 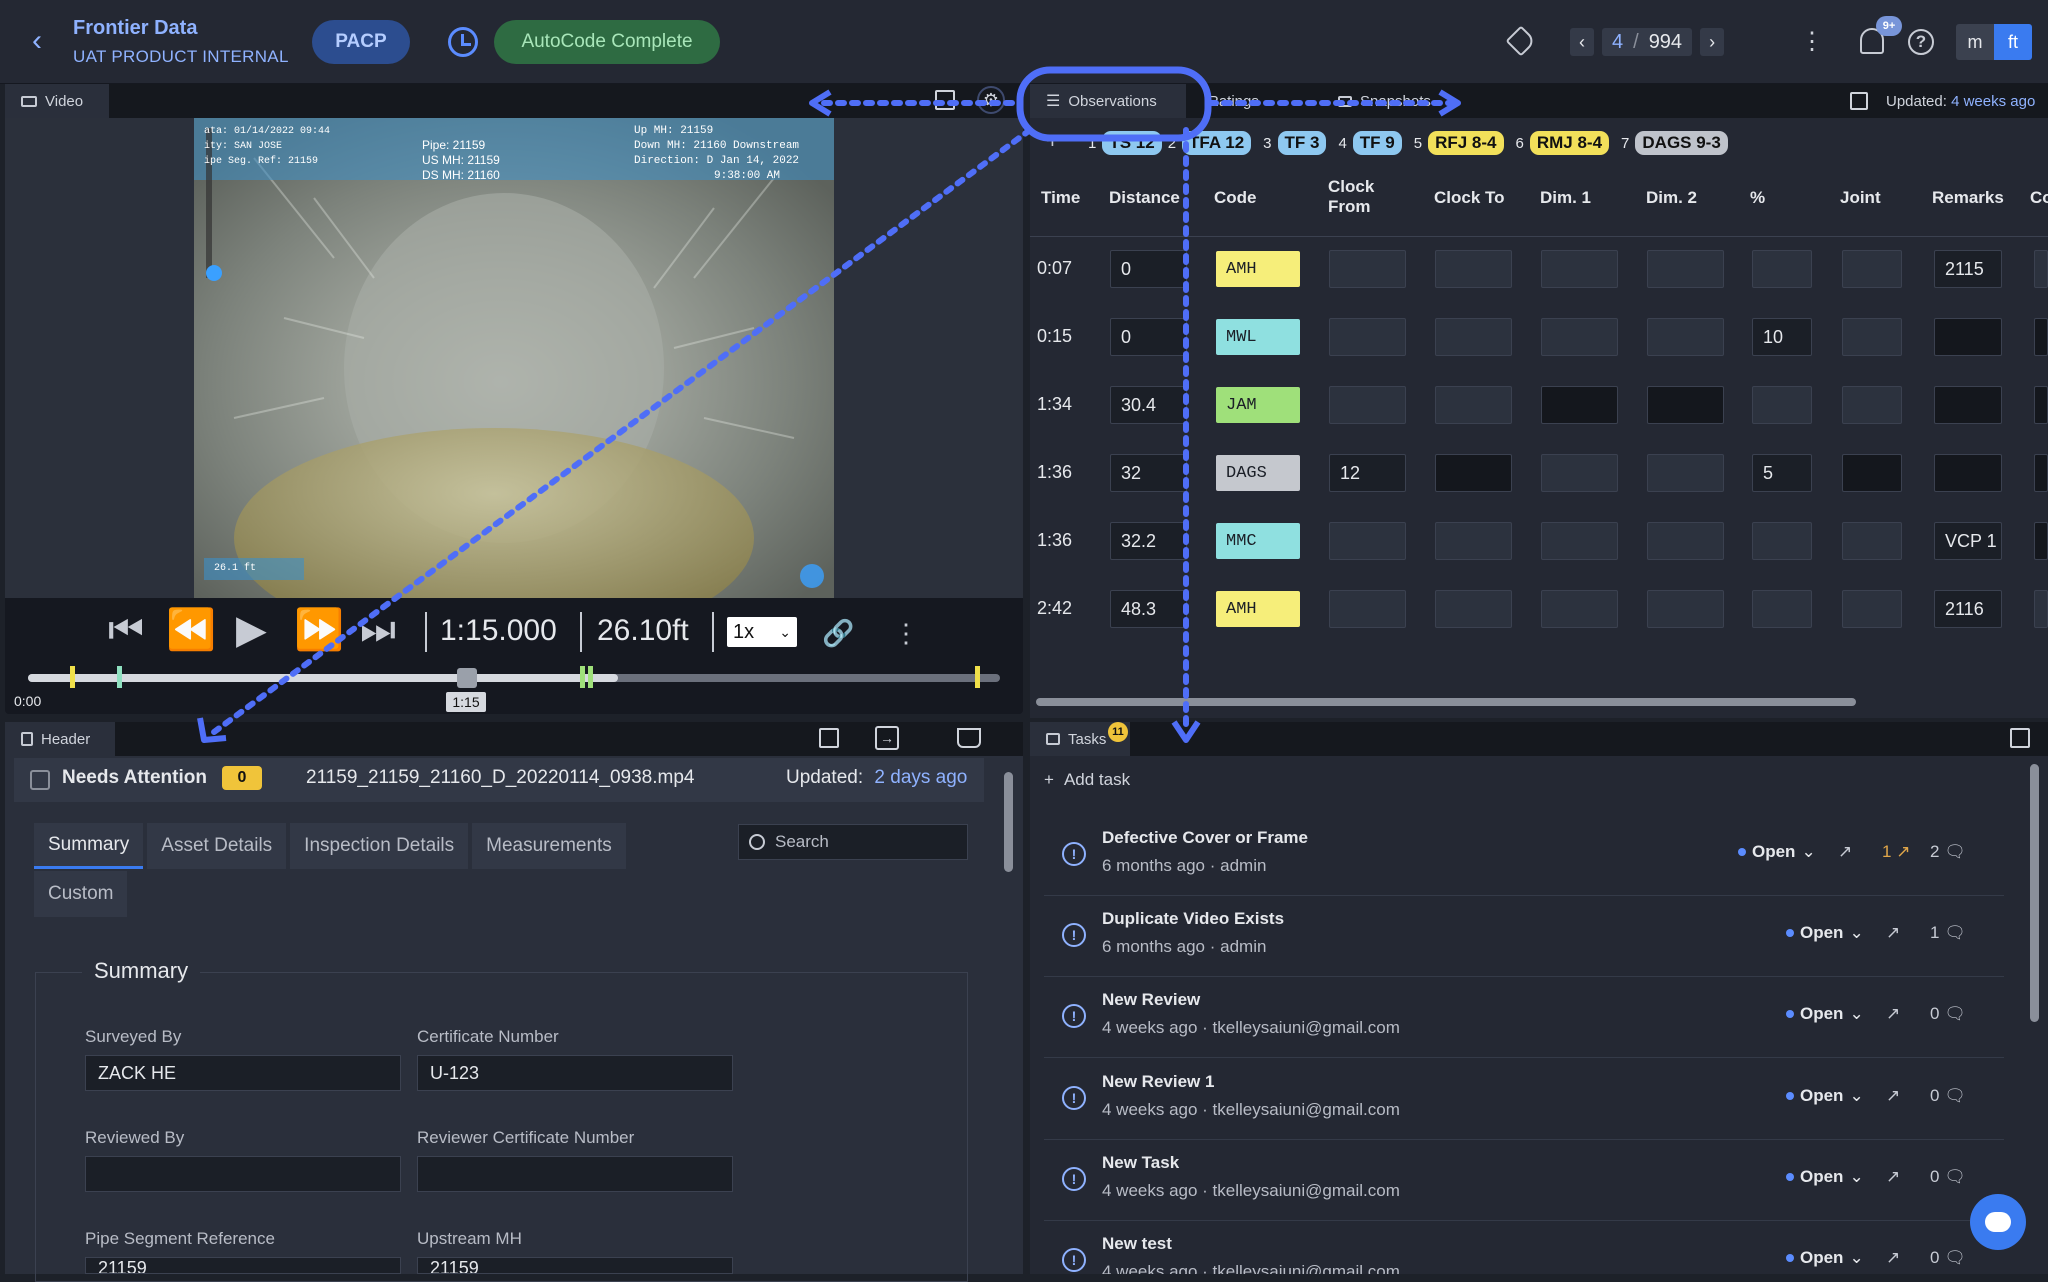 What do you see at coordinates (1148, 405) in the screenshot?
I see `distance-cell: 30.4` at bounding box center [1148, 405].